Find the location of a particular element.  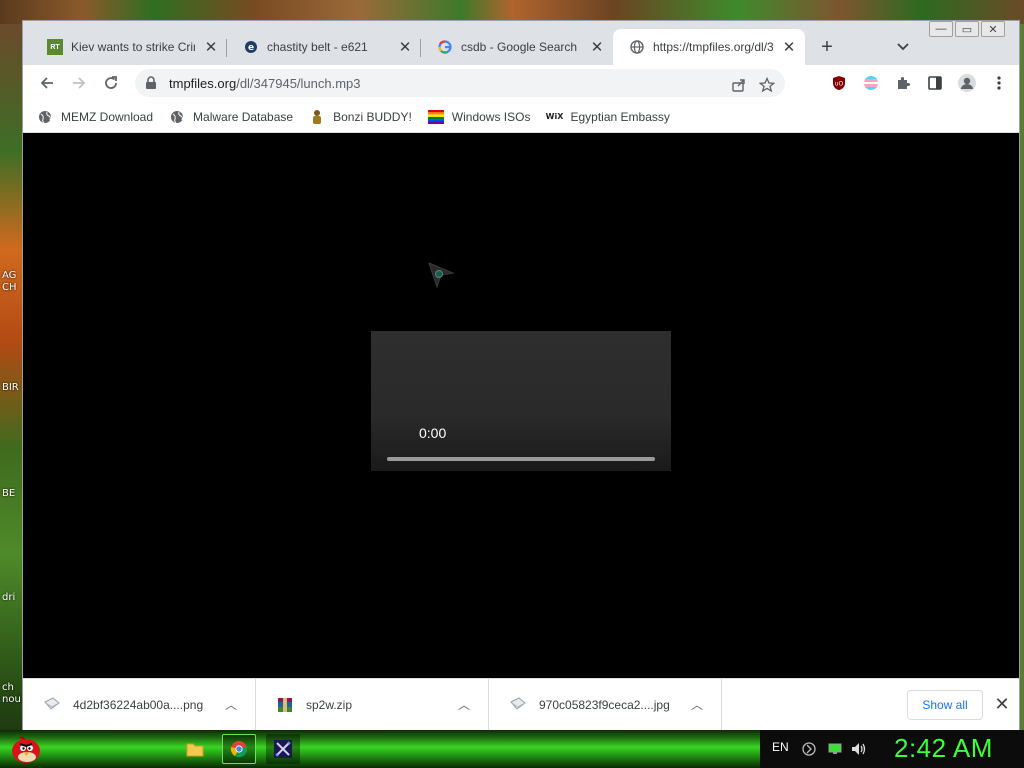

tab-e621: e chastity belt - e621 ✕ is located at coordinates (324, 47).